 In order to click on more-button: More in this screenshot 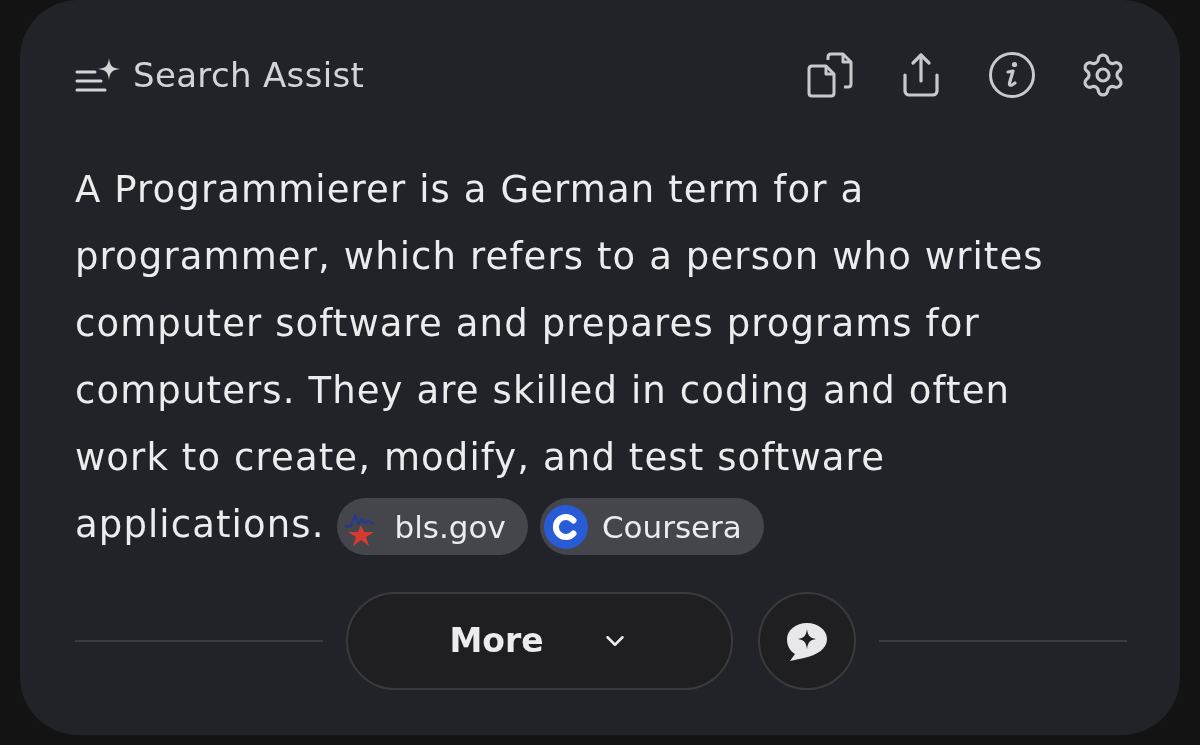, I will do `click(539, 641)`.